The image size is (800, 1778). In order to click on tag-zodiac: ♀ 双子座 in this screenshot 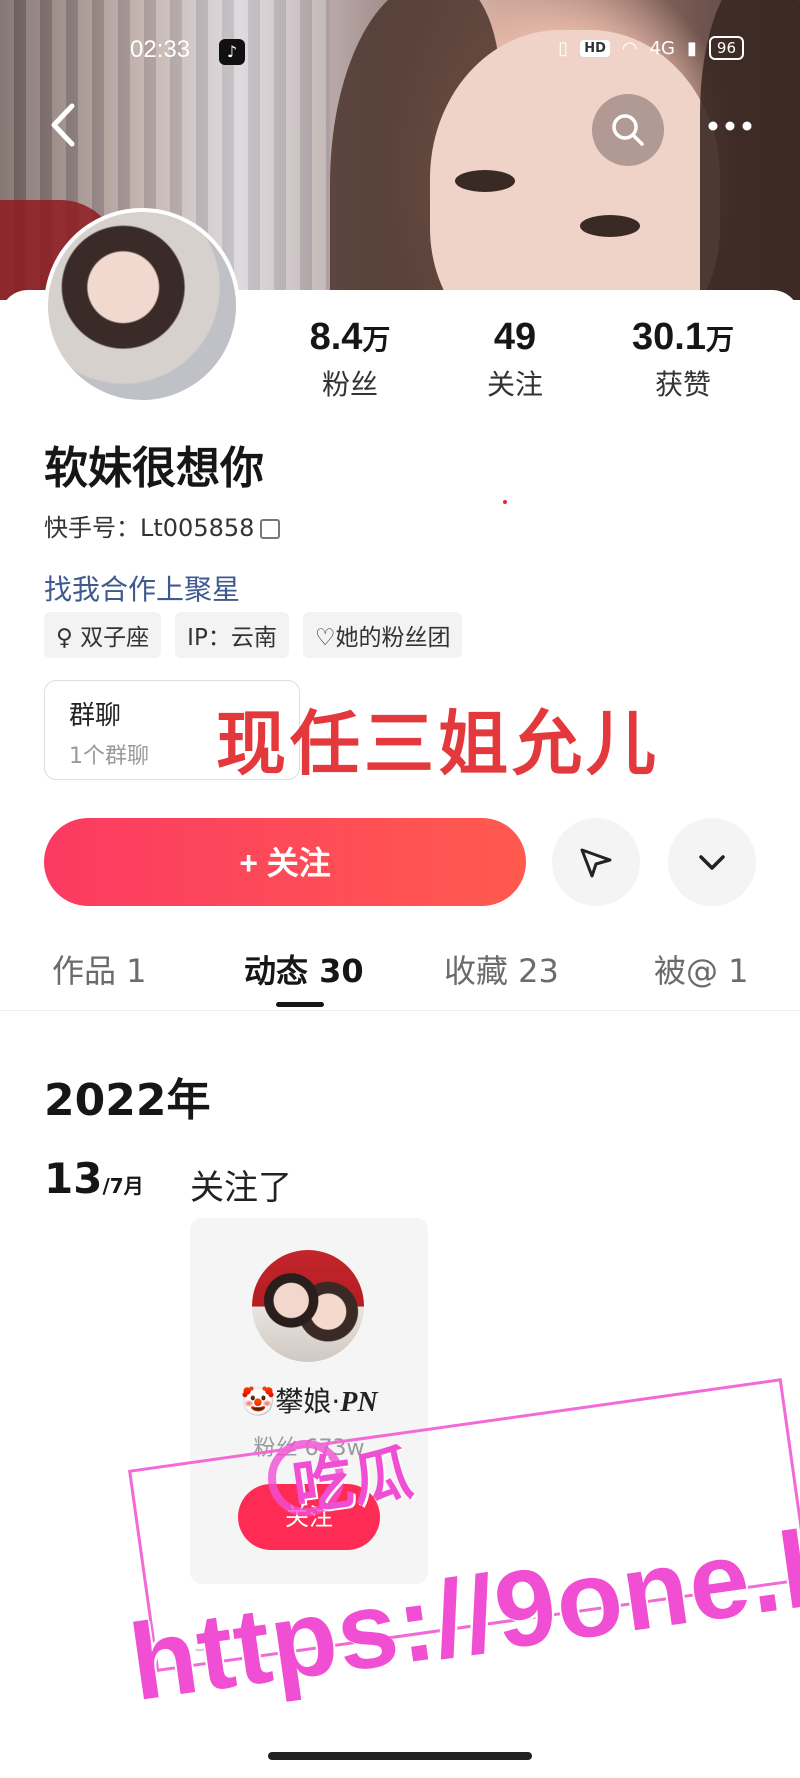, I will do `click(103, 635)`.